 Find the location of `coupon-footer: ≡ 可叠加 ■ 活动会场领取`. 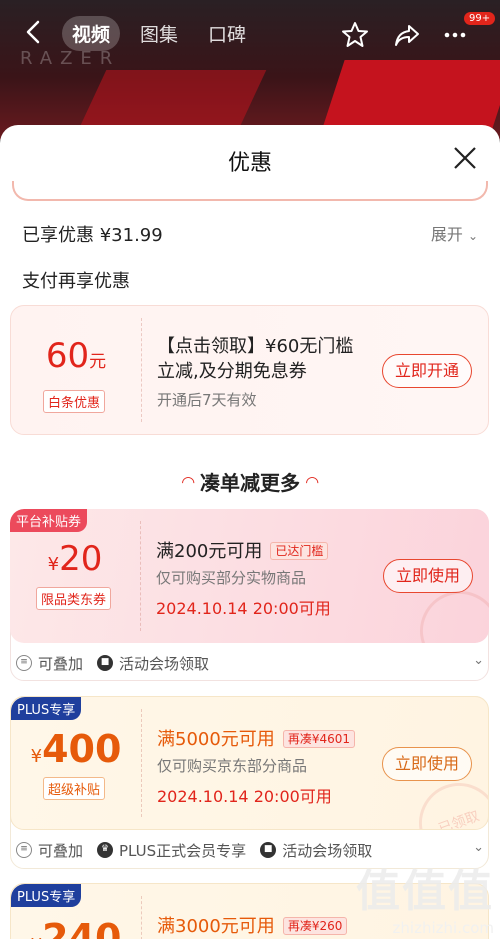

coupon-footer: ≡ 可叠加 ■ 活动会场领取 is located at coordinates (112, 663).